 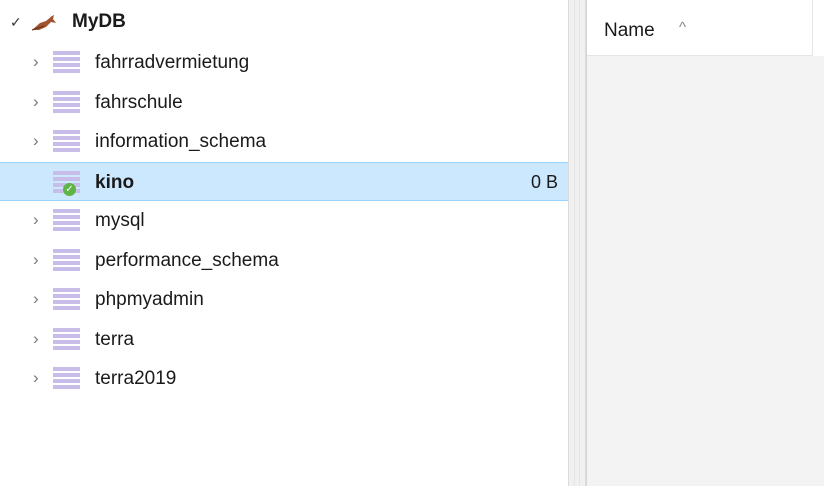 What do you see at coordinates (181, 141) in the screenshot?
I see `tree-item-label: information_schema` at bounding box center [181, 141].